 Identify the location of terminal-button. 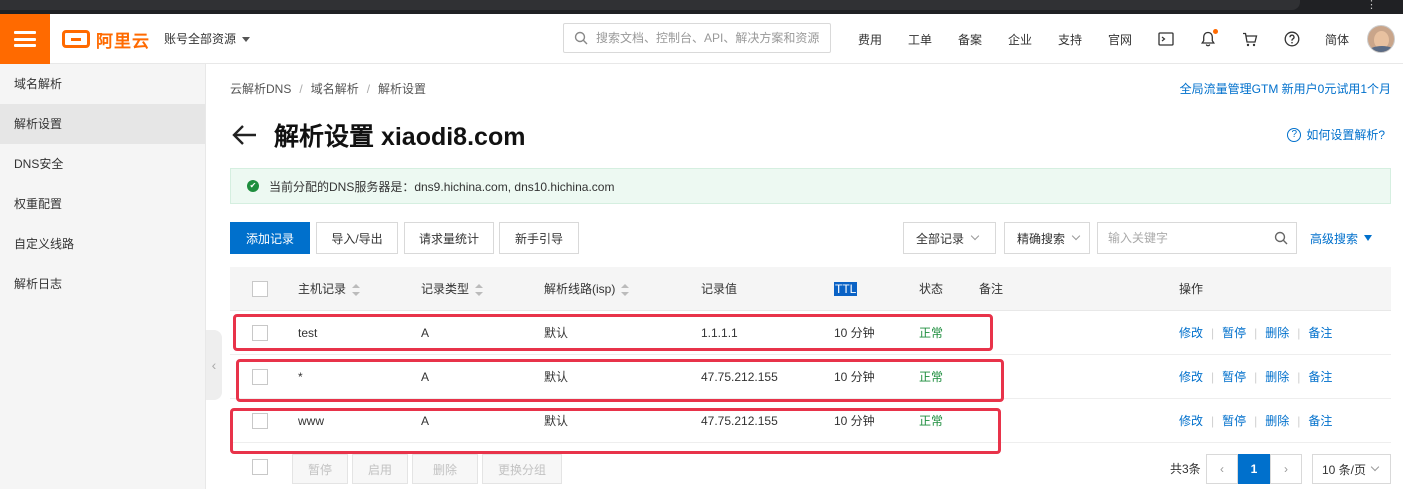
(1166, 39).